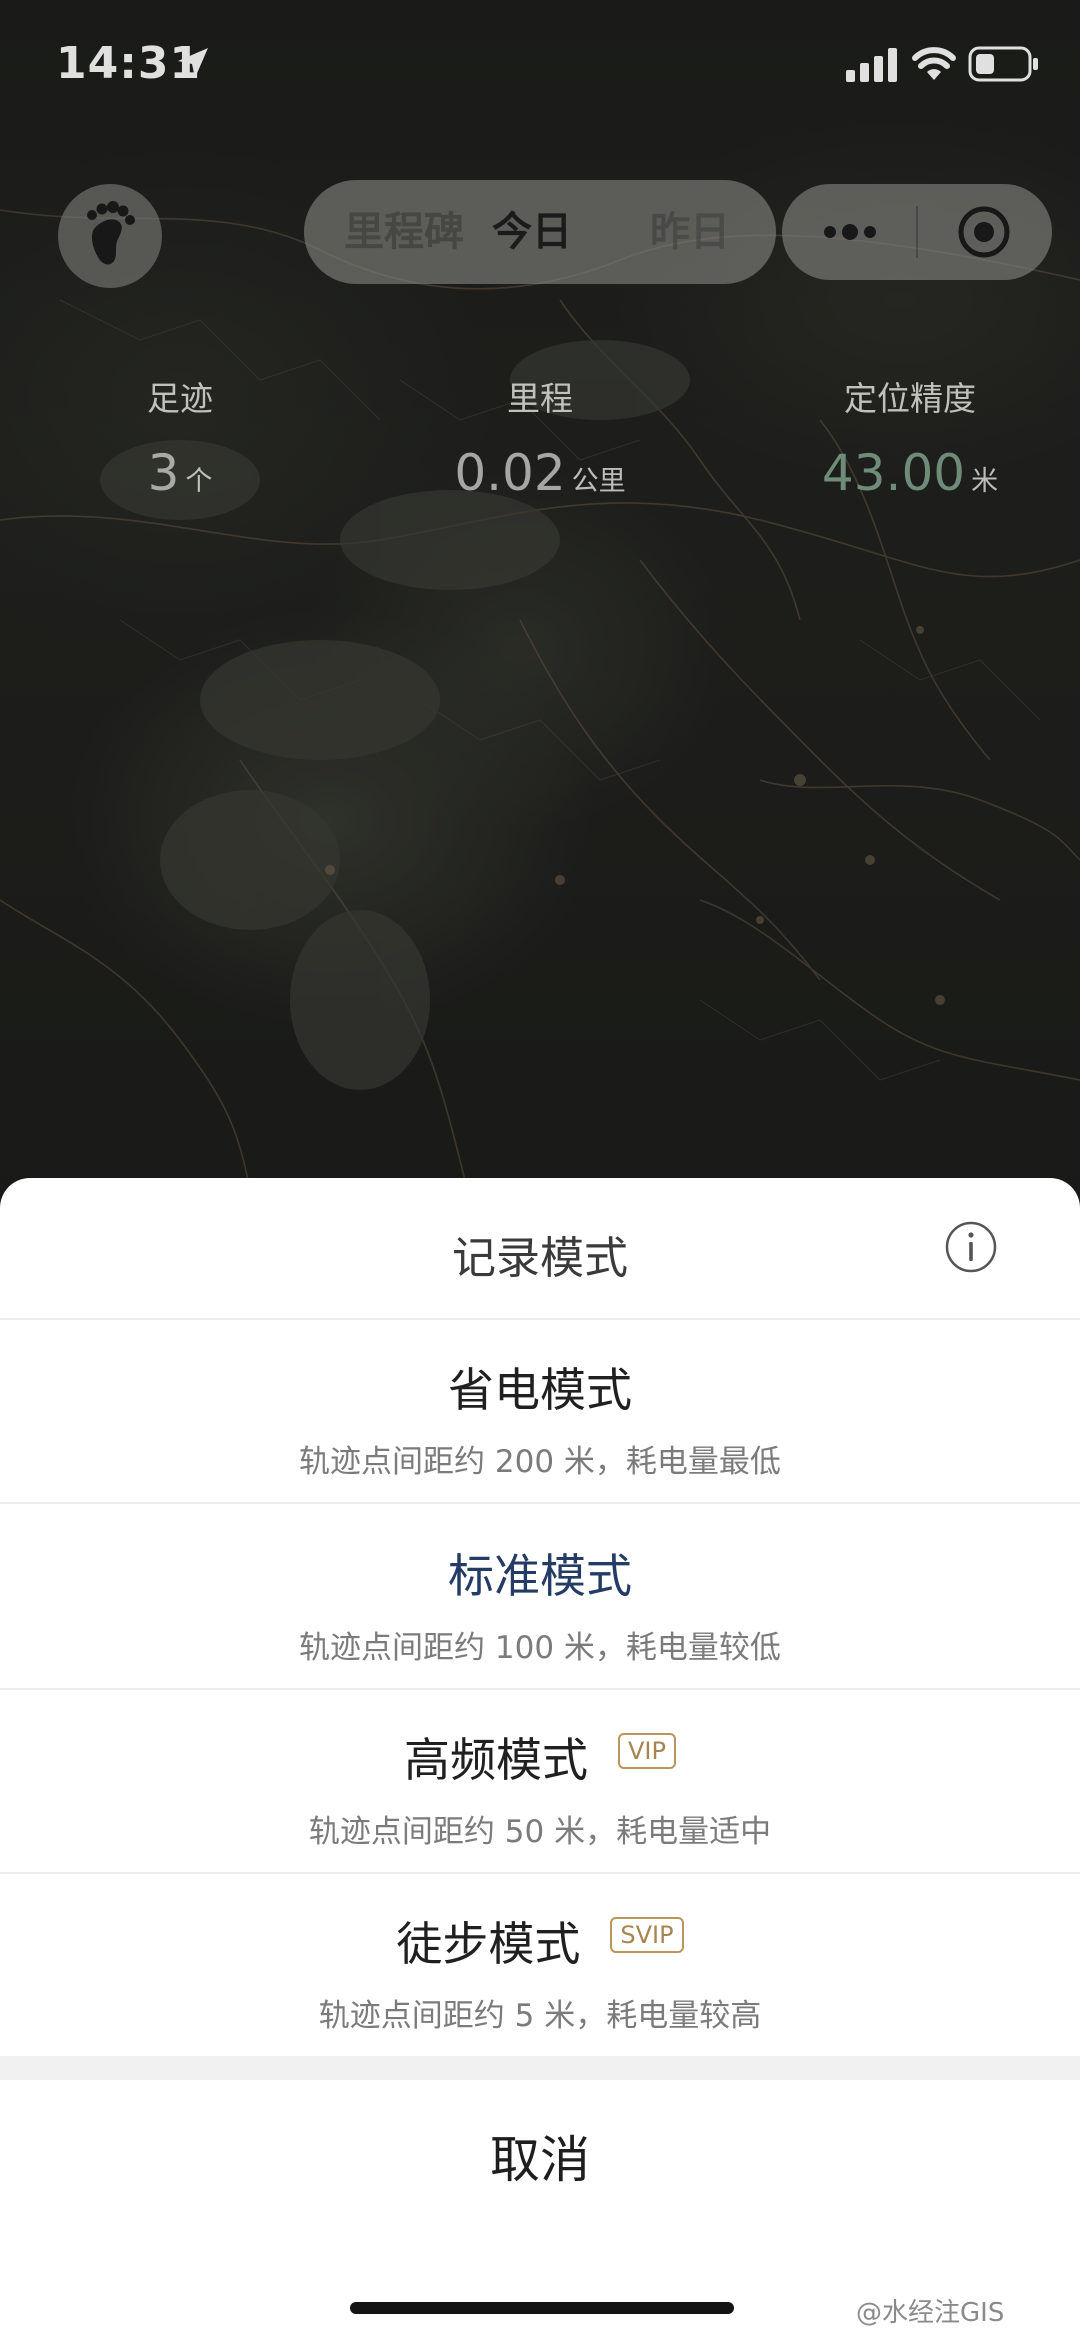 The height and width of the screenshot is (2339, 1080). Describe the element at coordinates (540, 1390) in the screenshot. I see `mode-title: 省电模式` at that location.